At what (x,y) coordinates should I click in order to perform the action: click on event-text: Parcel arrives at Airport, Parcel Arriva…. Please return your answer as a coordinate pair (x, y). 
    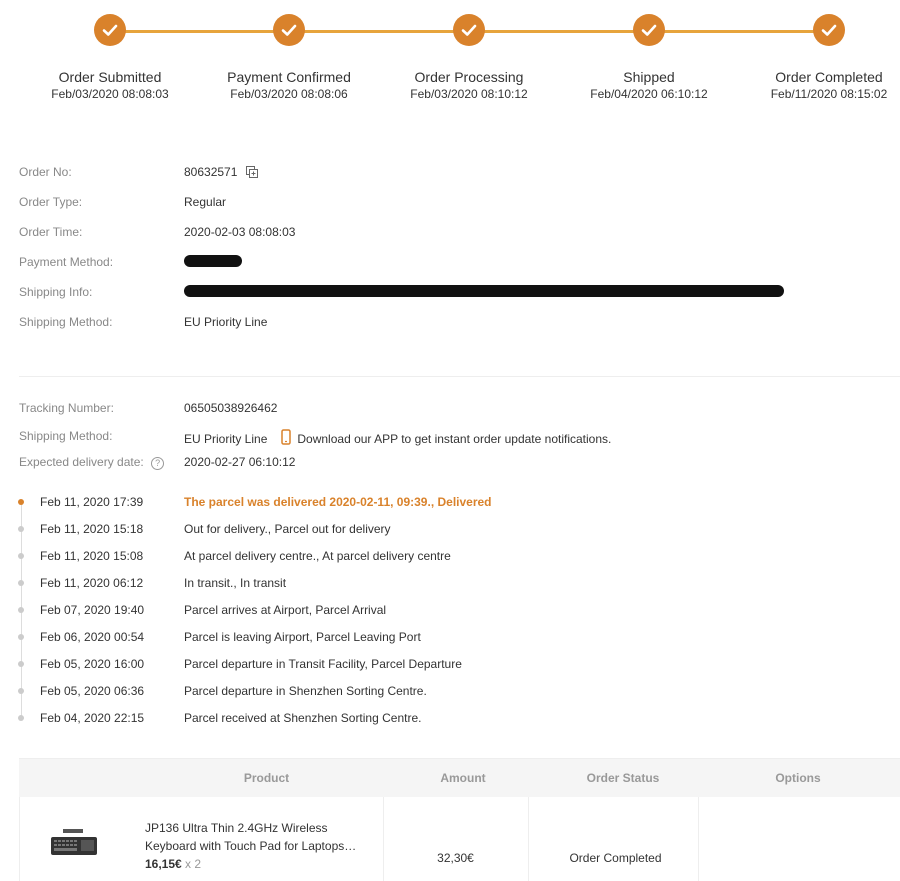
    Looking at the image, I should click on (285, 610).